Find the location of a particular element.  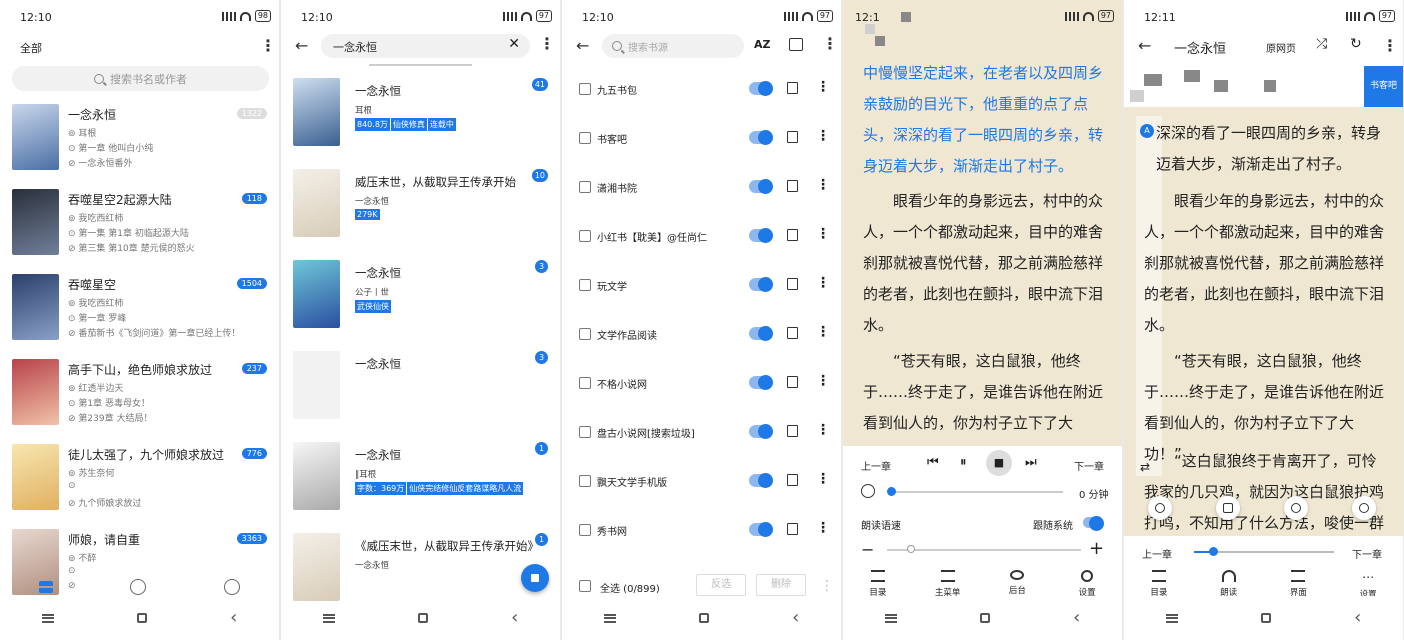

skip-back-icon: ⏮ is located at coordinates (933, 462).